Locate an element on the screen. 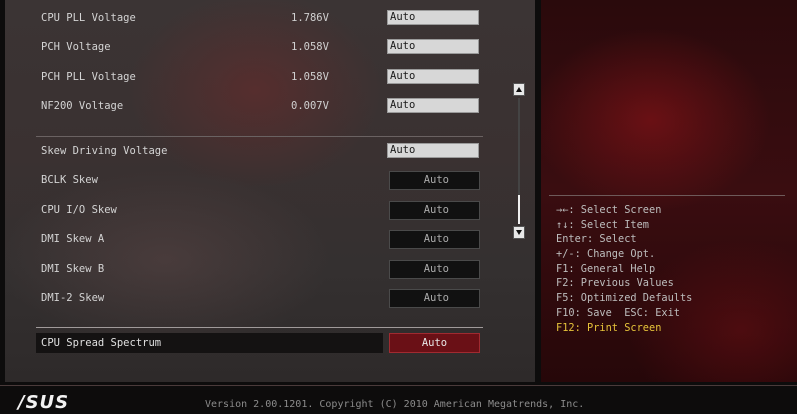 This screenshot has width=797, height=414. scroll-down-icon is located at coordinates (519, 232).